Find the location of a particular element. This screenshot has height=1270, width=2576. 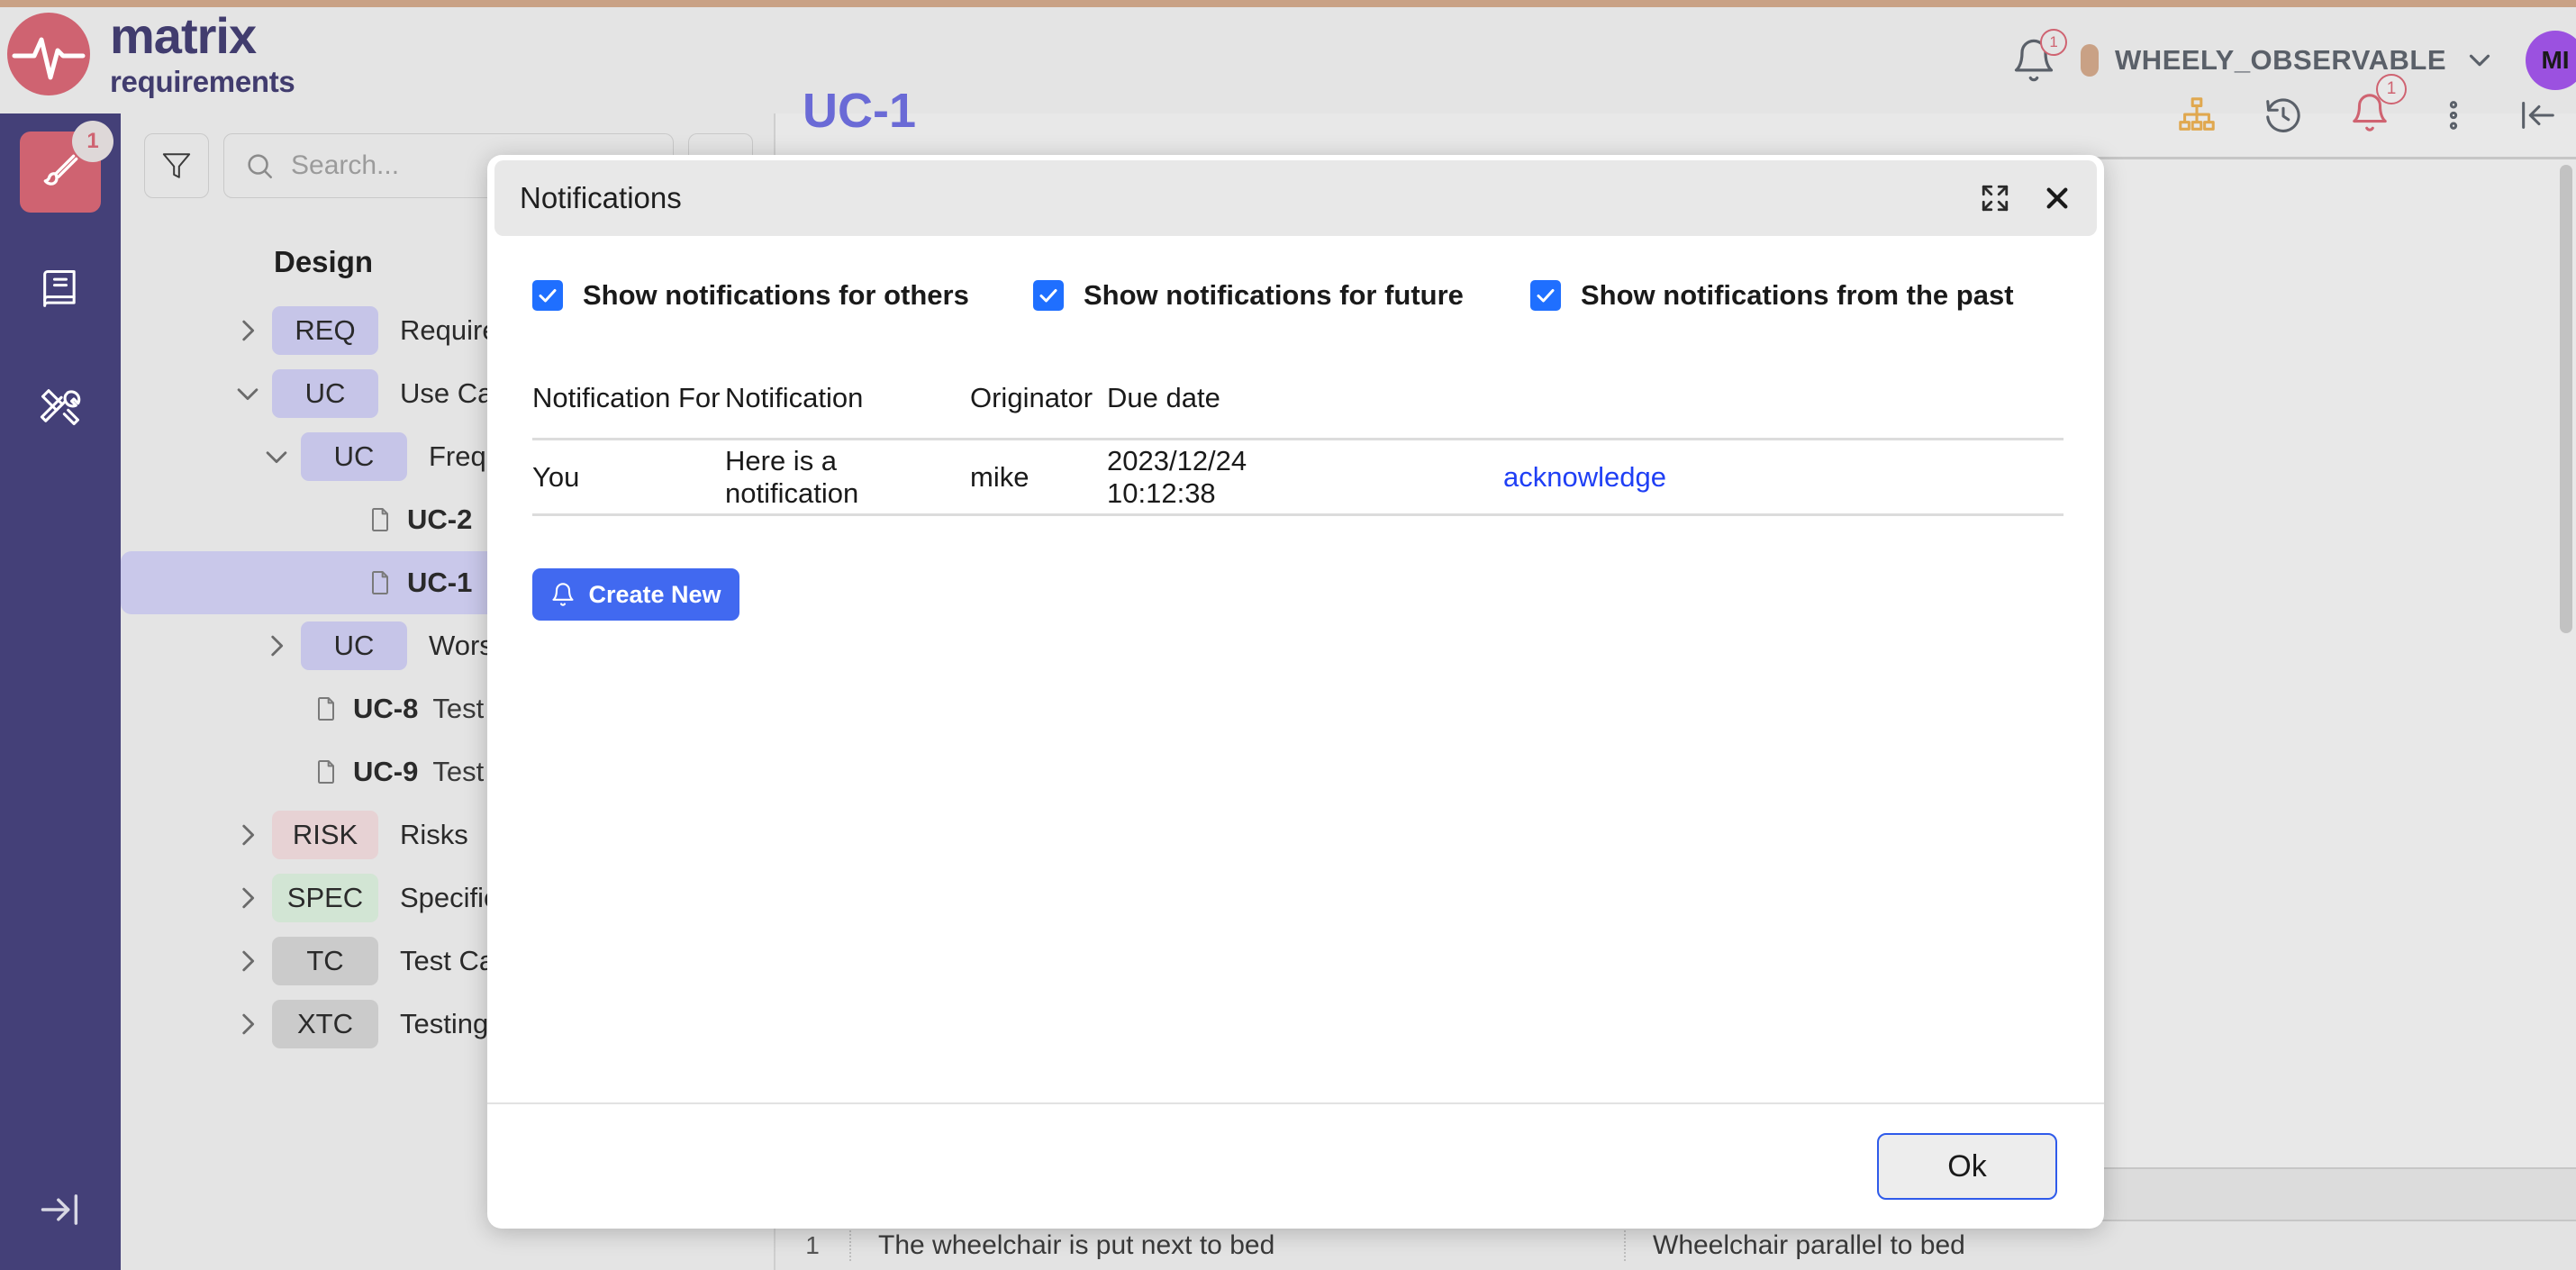

checkbox-label: Show notifications from the past is located at coordinates (1797, 295).